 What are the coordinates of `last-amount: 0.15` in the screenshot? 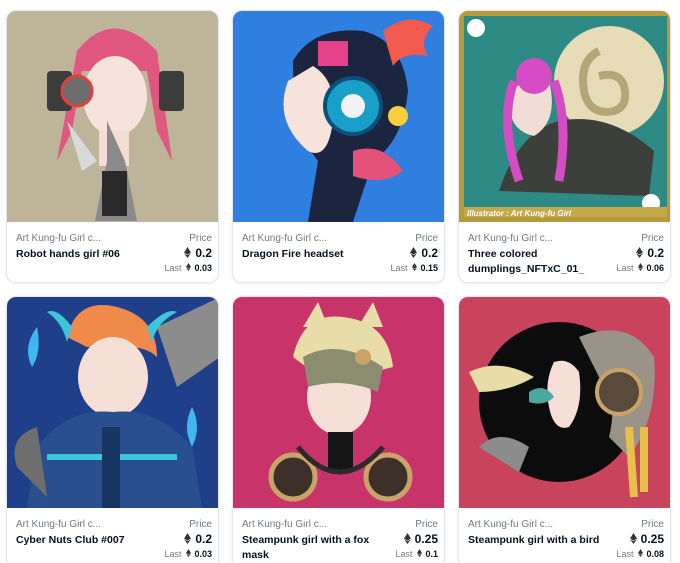 It's located at (429, 268).